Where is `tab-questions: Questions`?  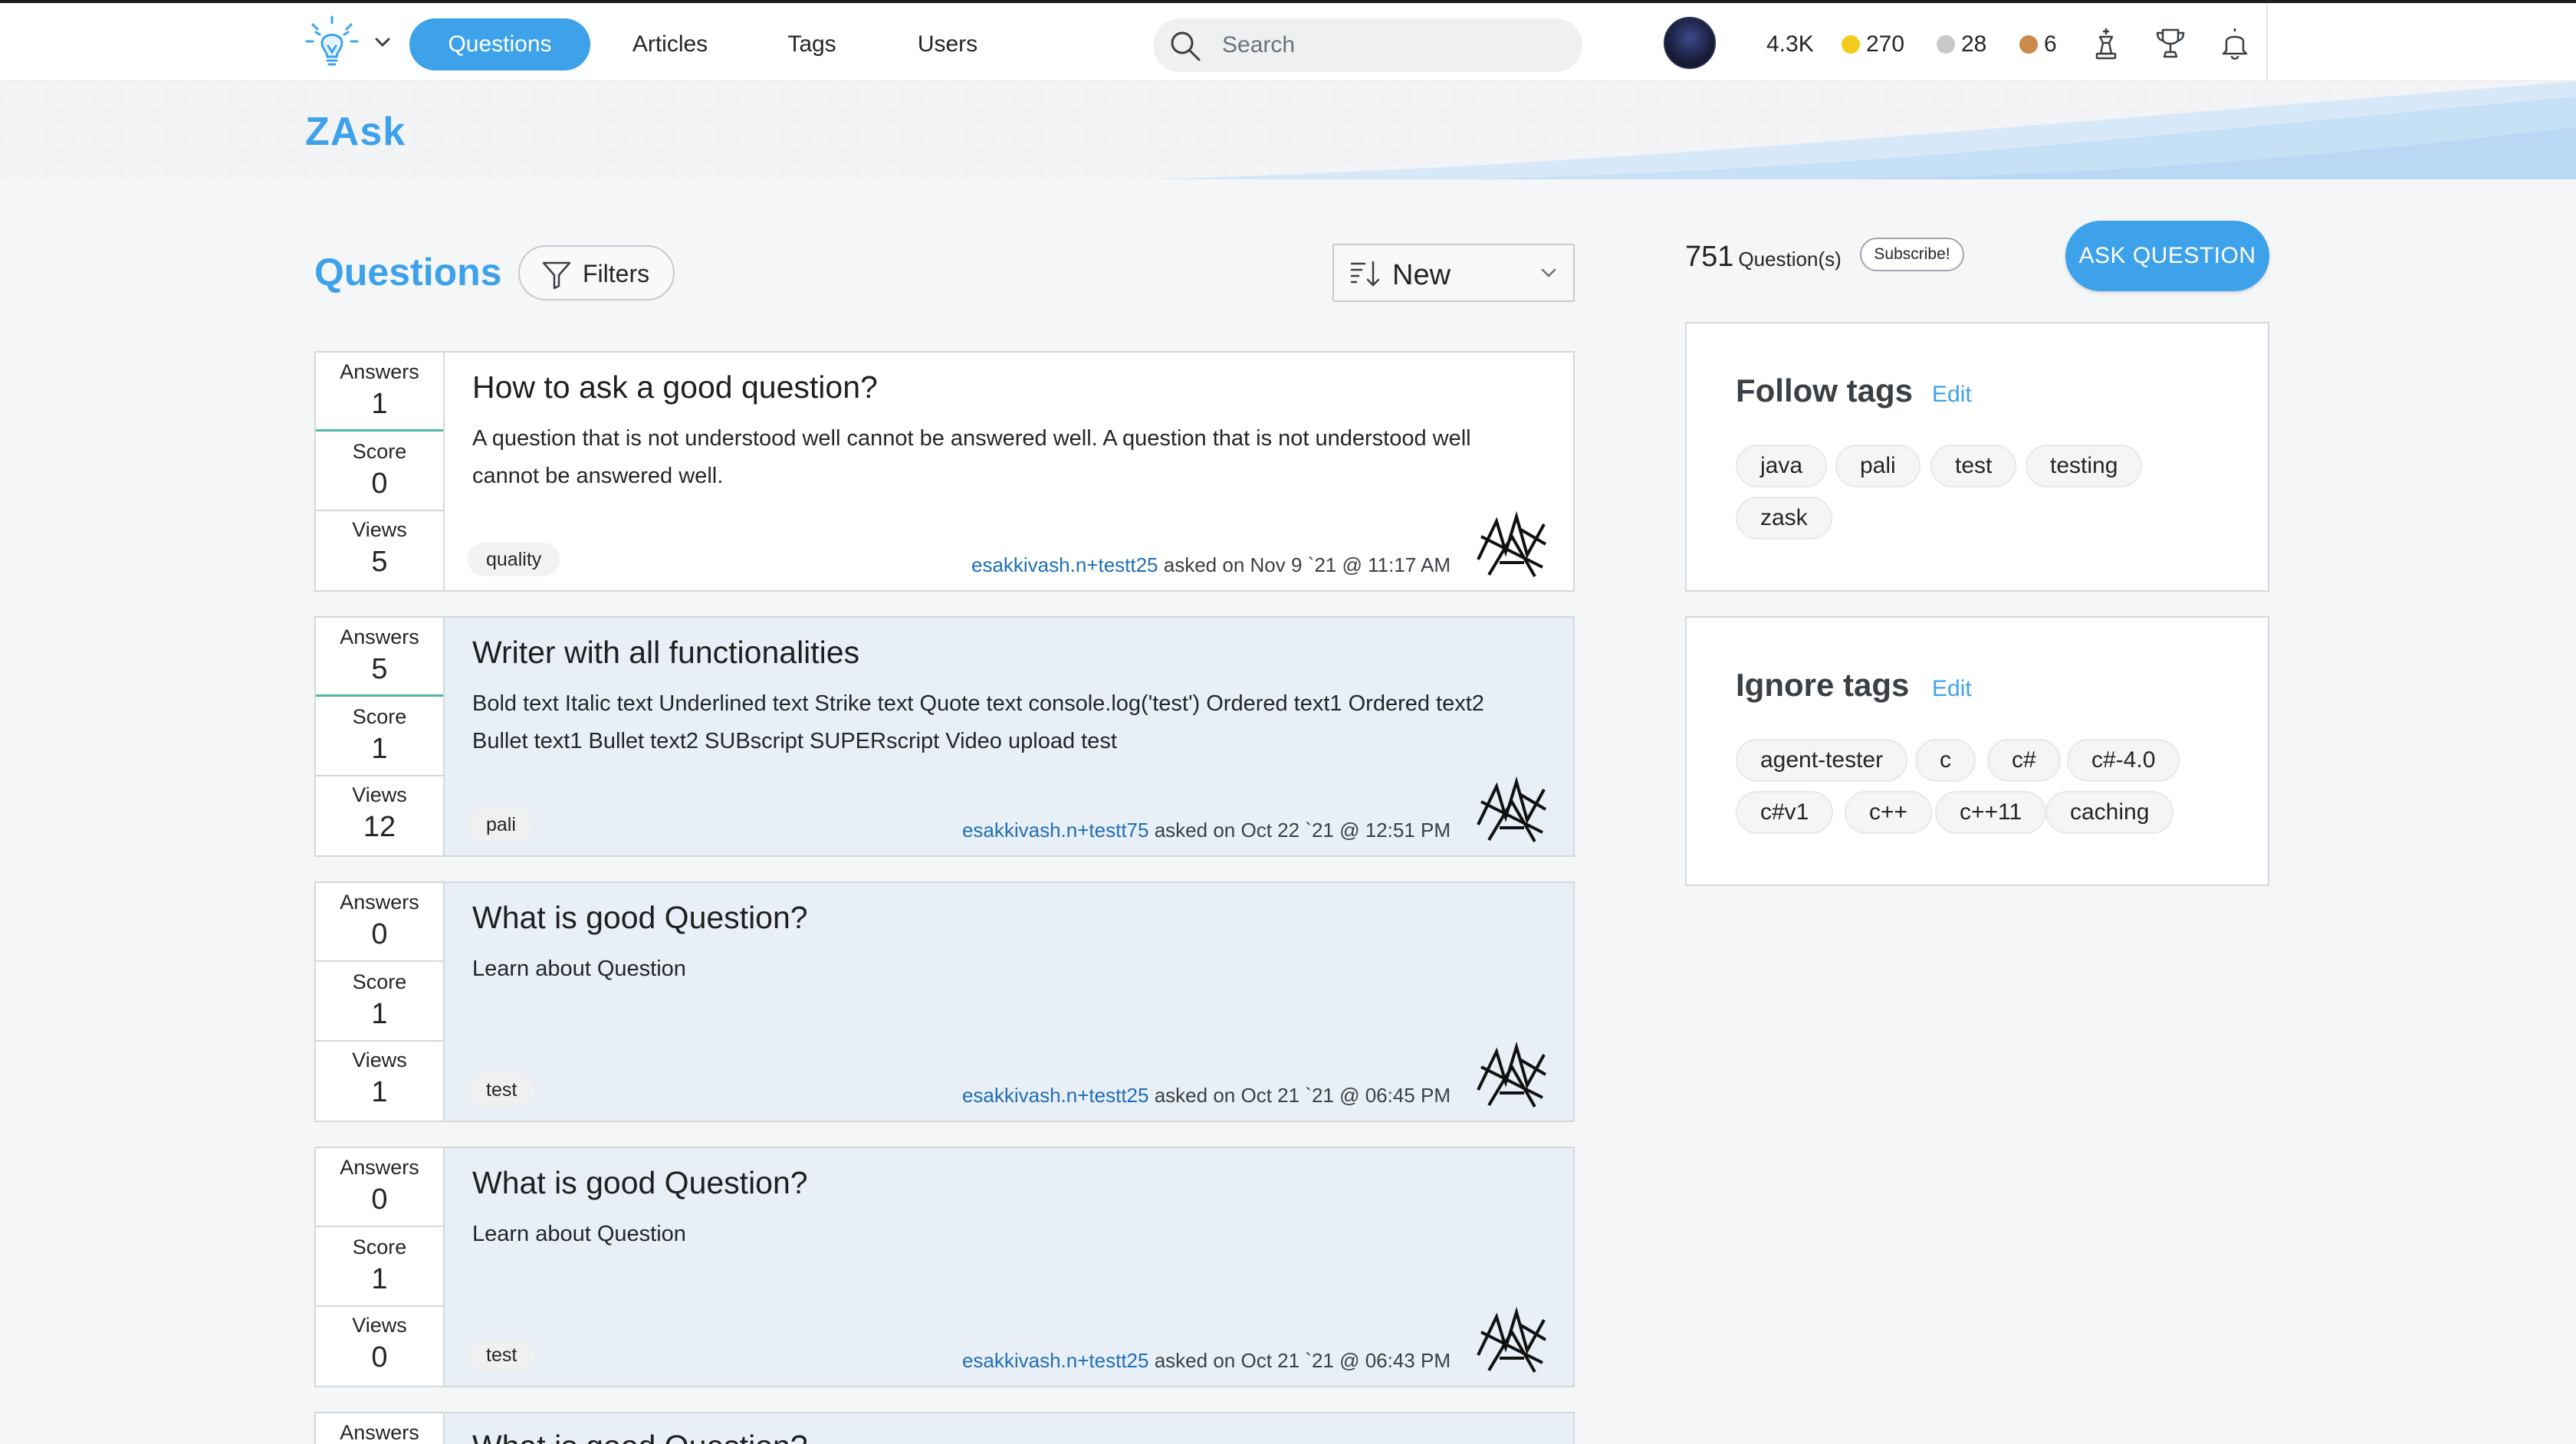
tab-questions: Questions is located at coordinates (499, 45).